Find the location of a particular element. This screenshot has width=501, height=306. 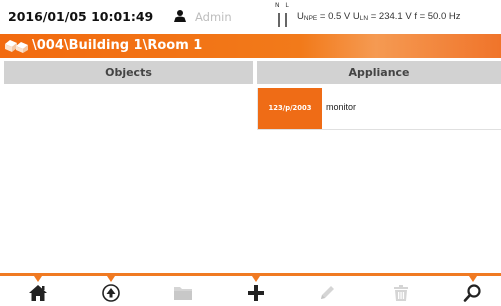

add-button is located at coordinates (256, 291).